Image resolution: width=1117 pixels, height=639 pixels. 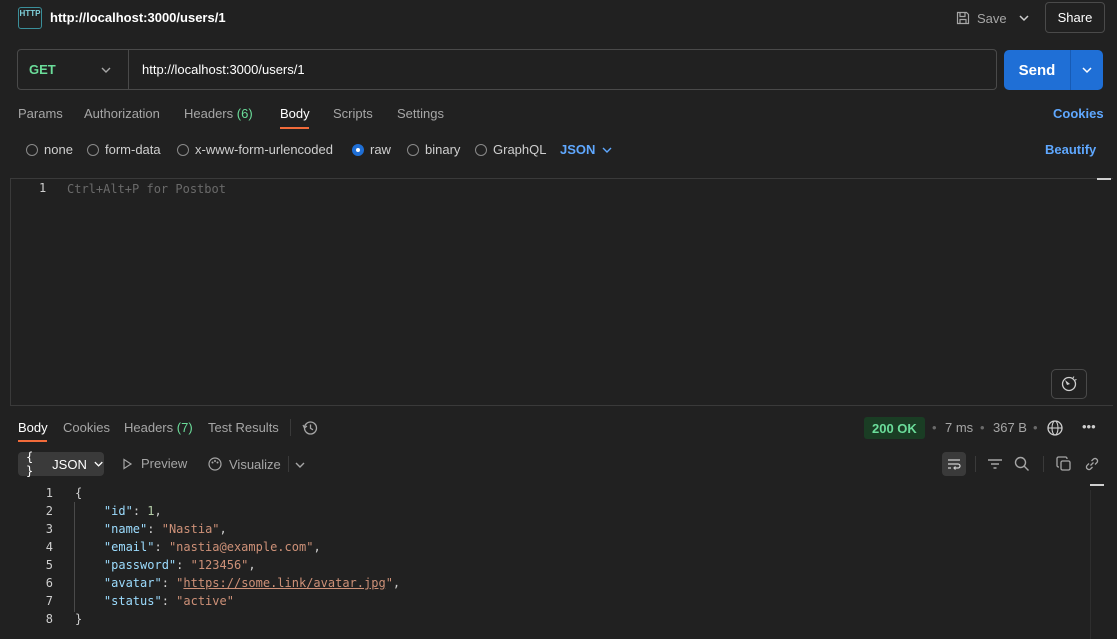 I want to click on tab-headers: Headers (6), so click(x=218, y=113).